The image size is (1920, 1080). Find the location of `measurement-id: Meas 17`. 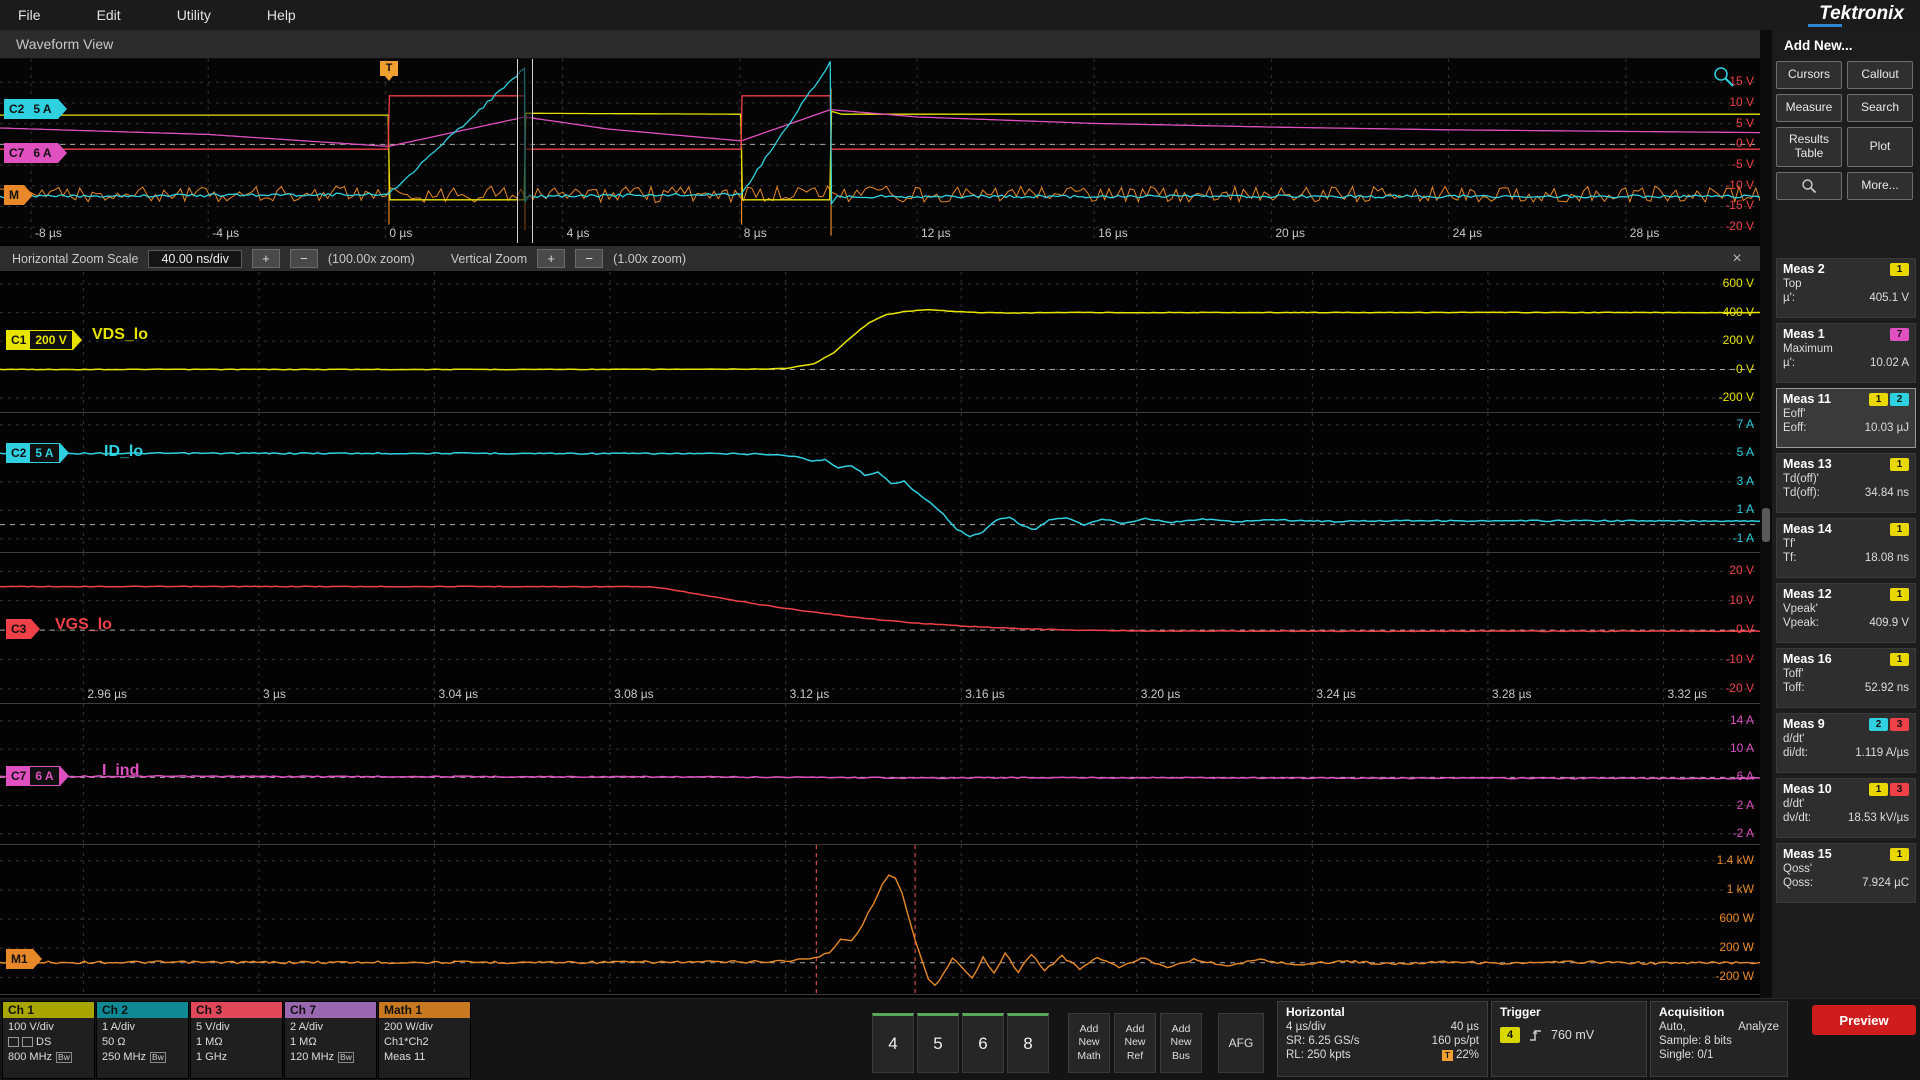

measurement-id: Meas 17 is located at coordinates (1846, 334).